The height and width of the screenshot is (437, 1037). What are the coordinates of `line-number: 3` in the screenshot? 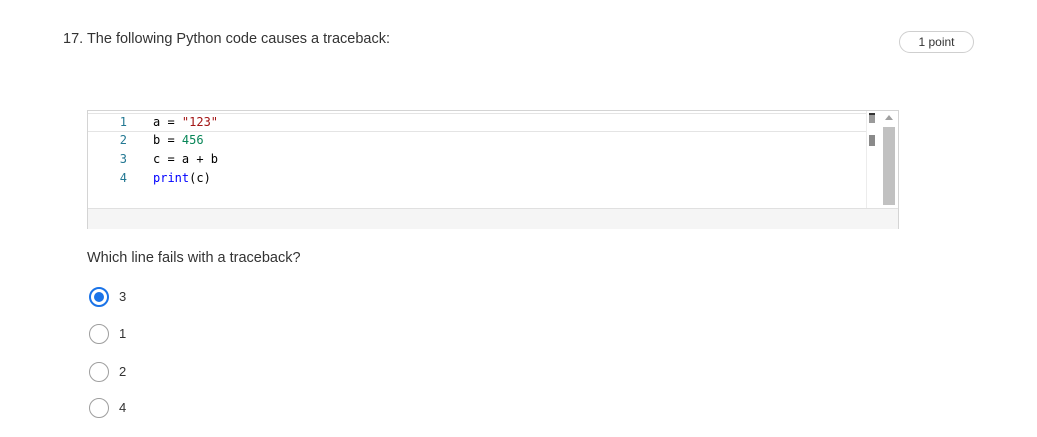 It's located at (123, 159).